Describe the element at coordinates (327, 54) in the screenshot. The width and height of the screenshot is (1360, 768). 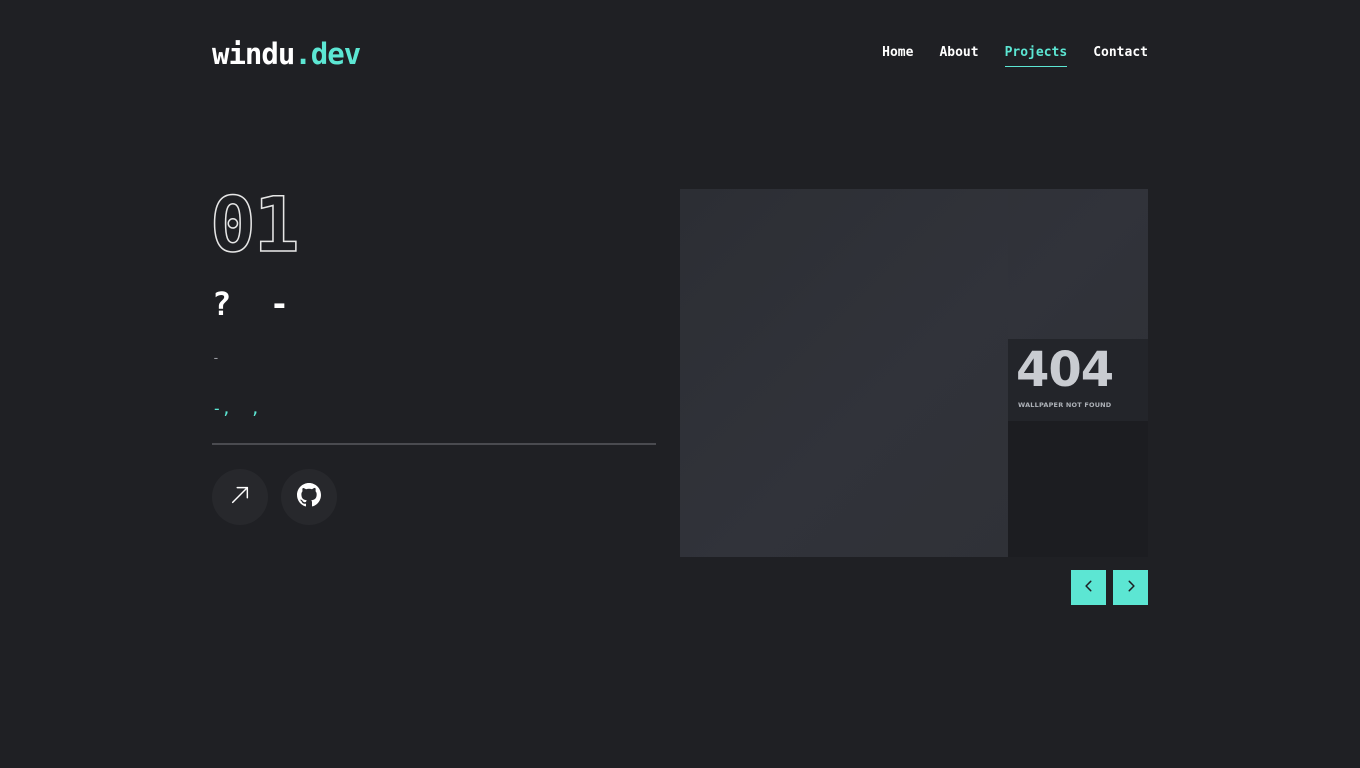
I see `logo-tld: .dev` at that location.